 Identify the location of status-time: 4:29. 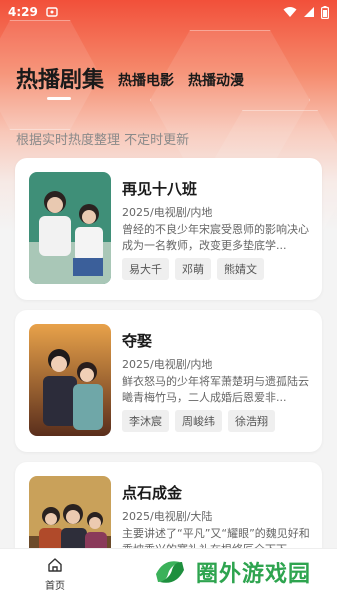
(23, 12).